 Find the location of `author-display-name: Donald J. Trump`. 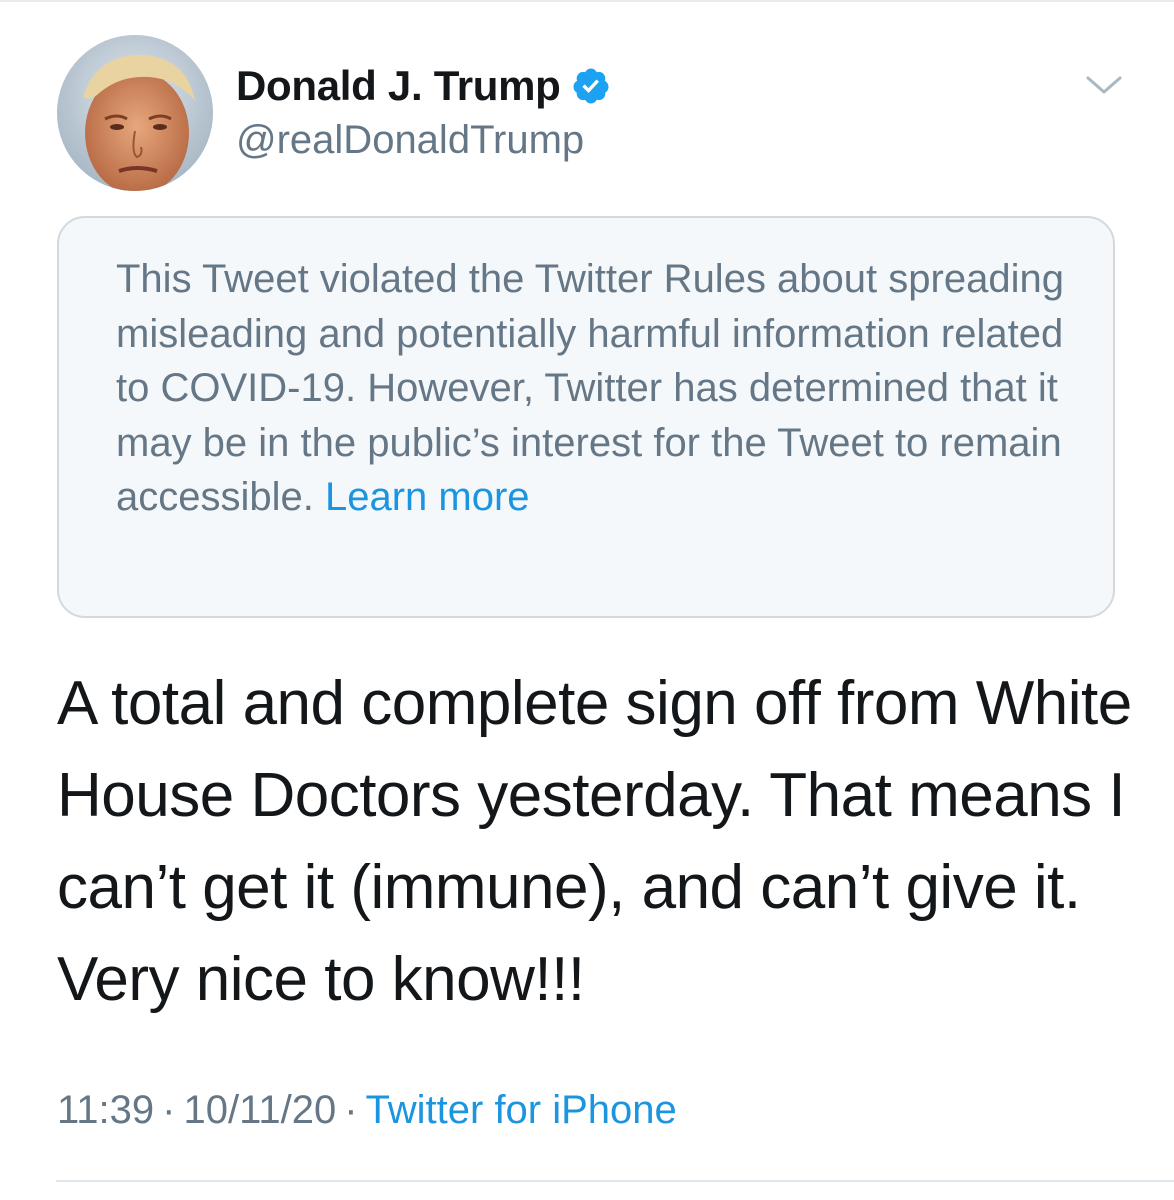

author-display-name: Donald J. Trump is located at coordinates (398, 86).